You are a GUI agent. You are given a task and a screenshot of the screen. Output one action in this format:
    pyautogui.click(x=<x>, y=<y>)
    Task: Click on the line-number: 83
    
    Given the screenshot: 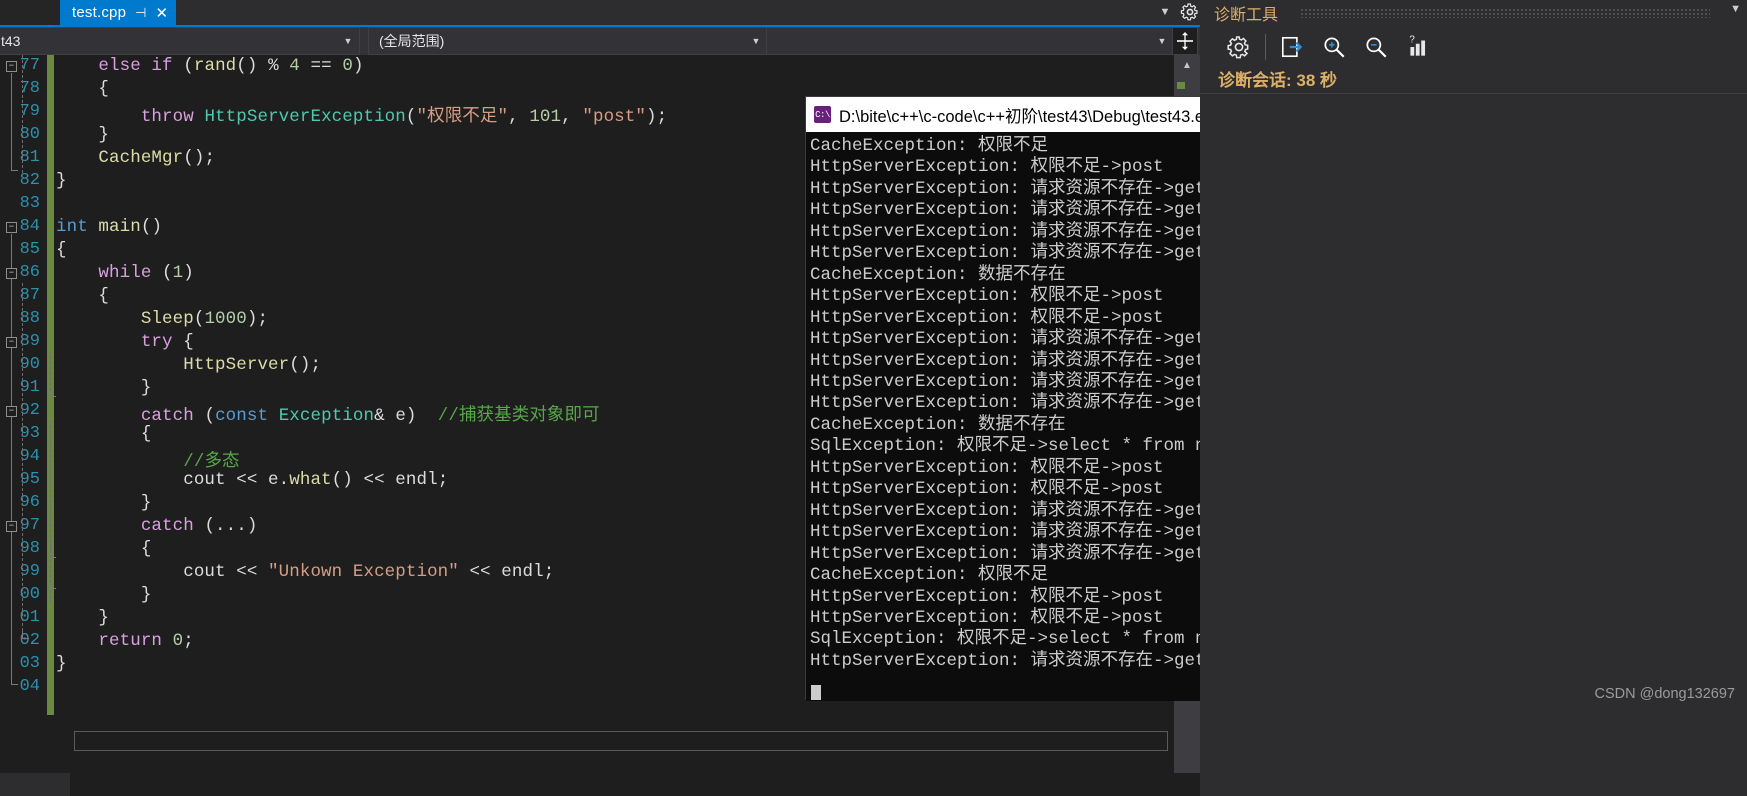 What is the action you would take?
    pyautogui.click(x=29, y=203)
    